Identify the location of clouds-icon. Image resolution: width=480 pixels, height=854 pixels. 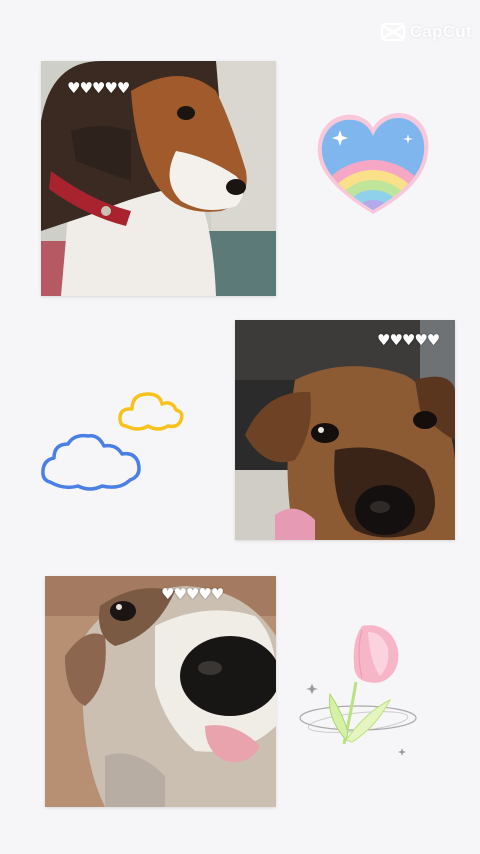
(113, 439).